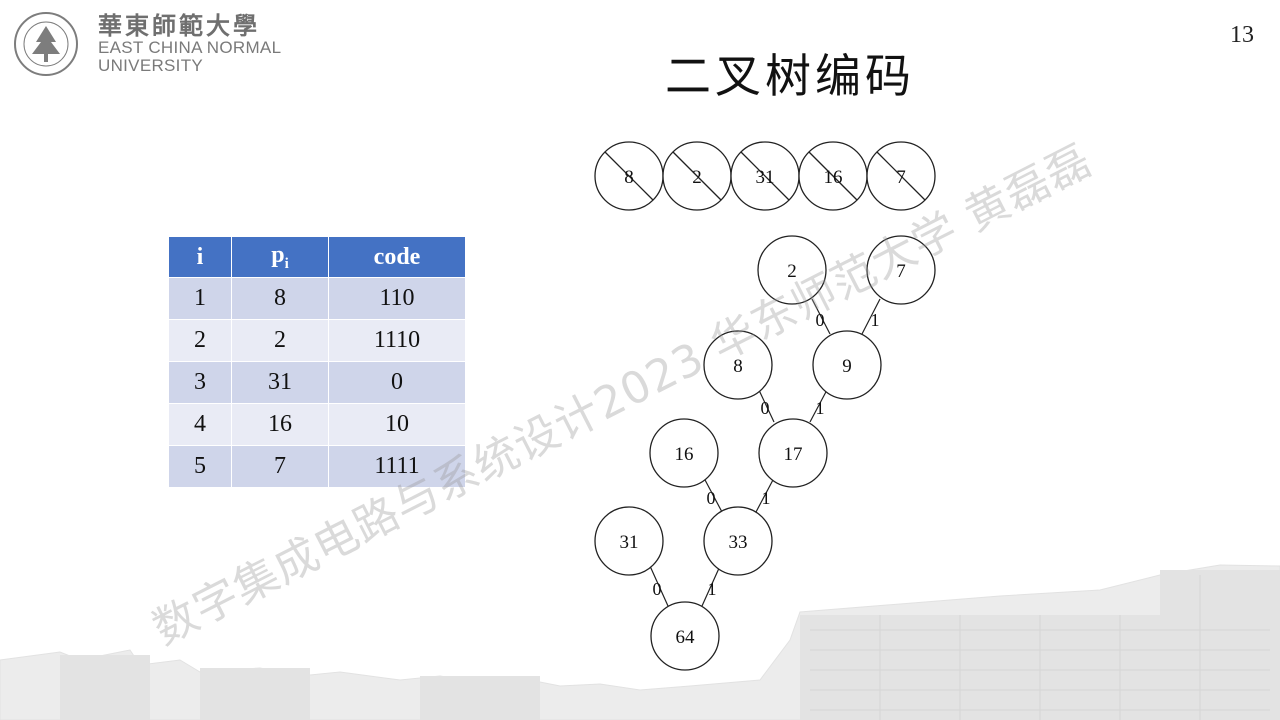 The width and height of the screenshot is (1280, 720). I want to click on tree-node: 9, so click(847, 365).